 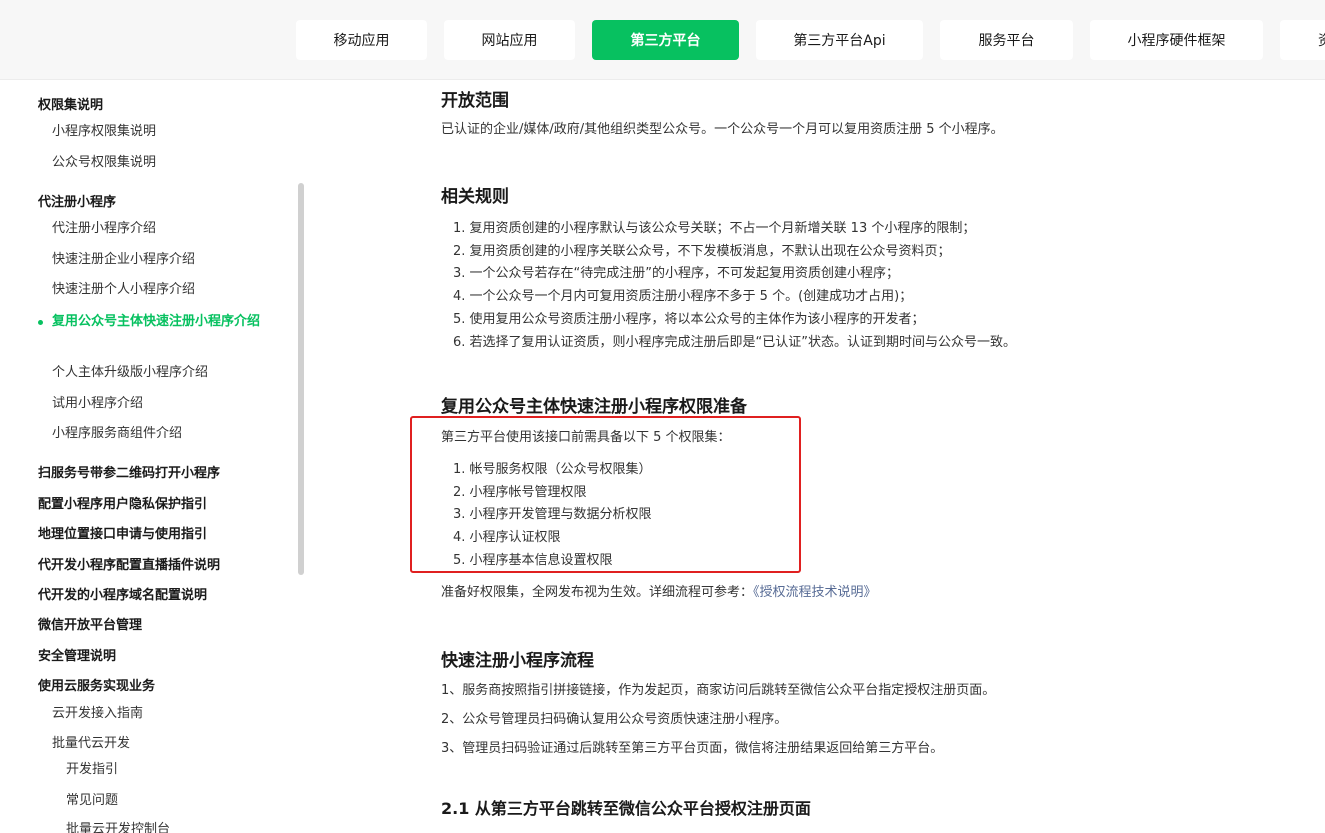 I want to click on tab-service-platform: 服务平台, so click(x=1006, y=40).